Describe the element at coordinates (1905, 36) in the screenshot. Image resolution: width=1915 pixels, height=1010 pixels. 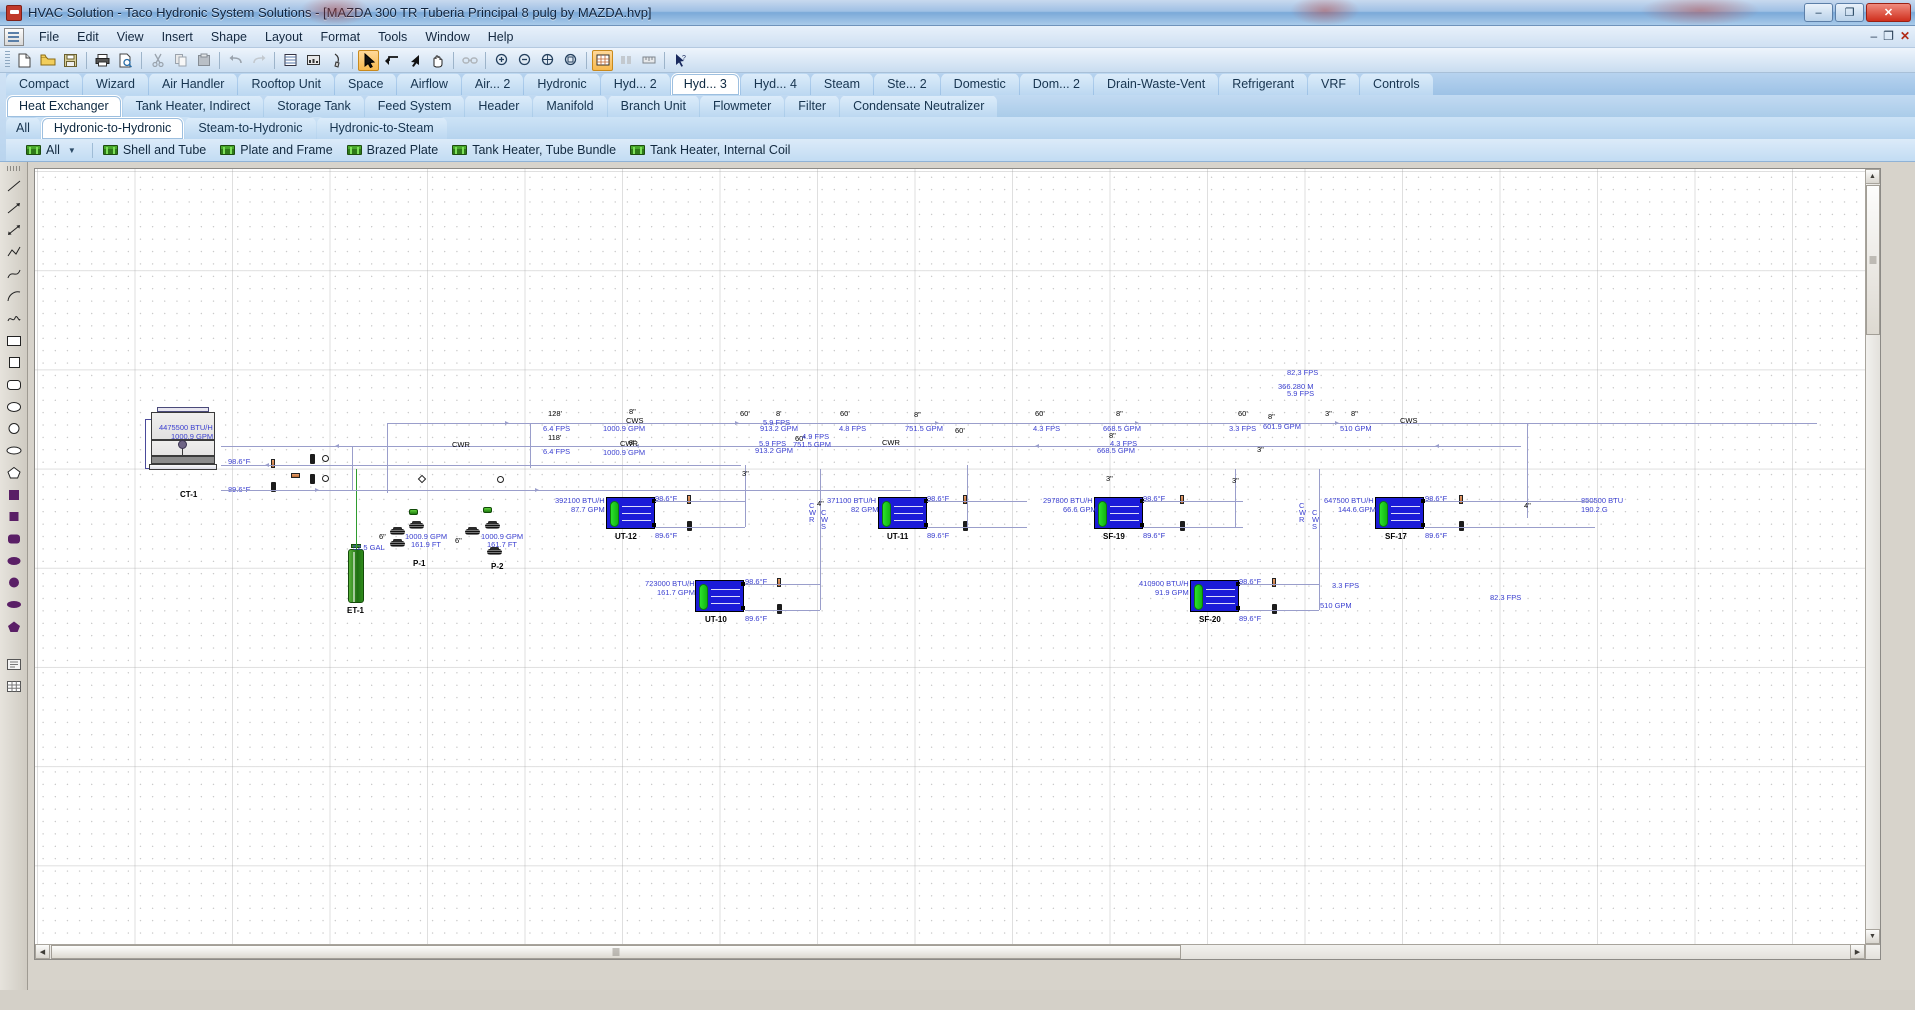
I see `doc-close-button: ✕` at that location.